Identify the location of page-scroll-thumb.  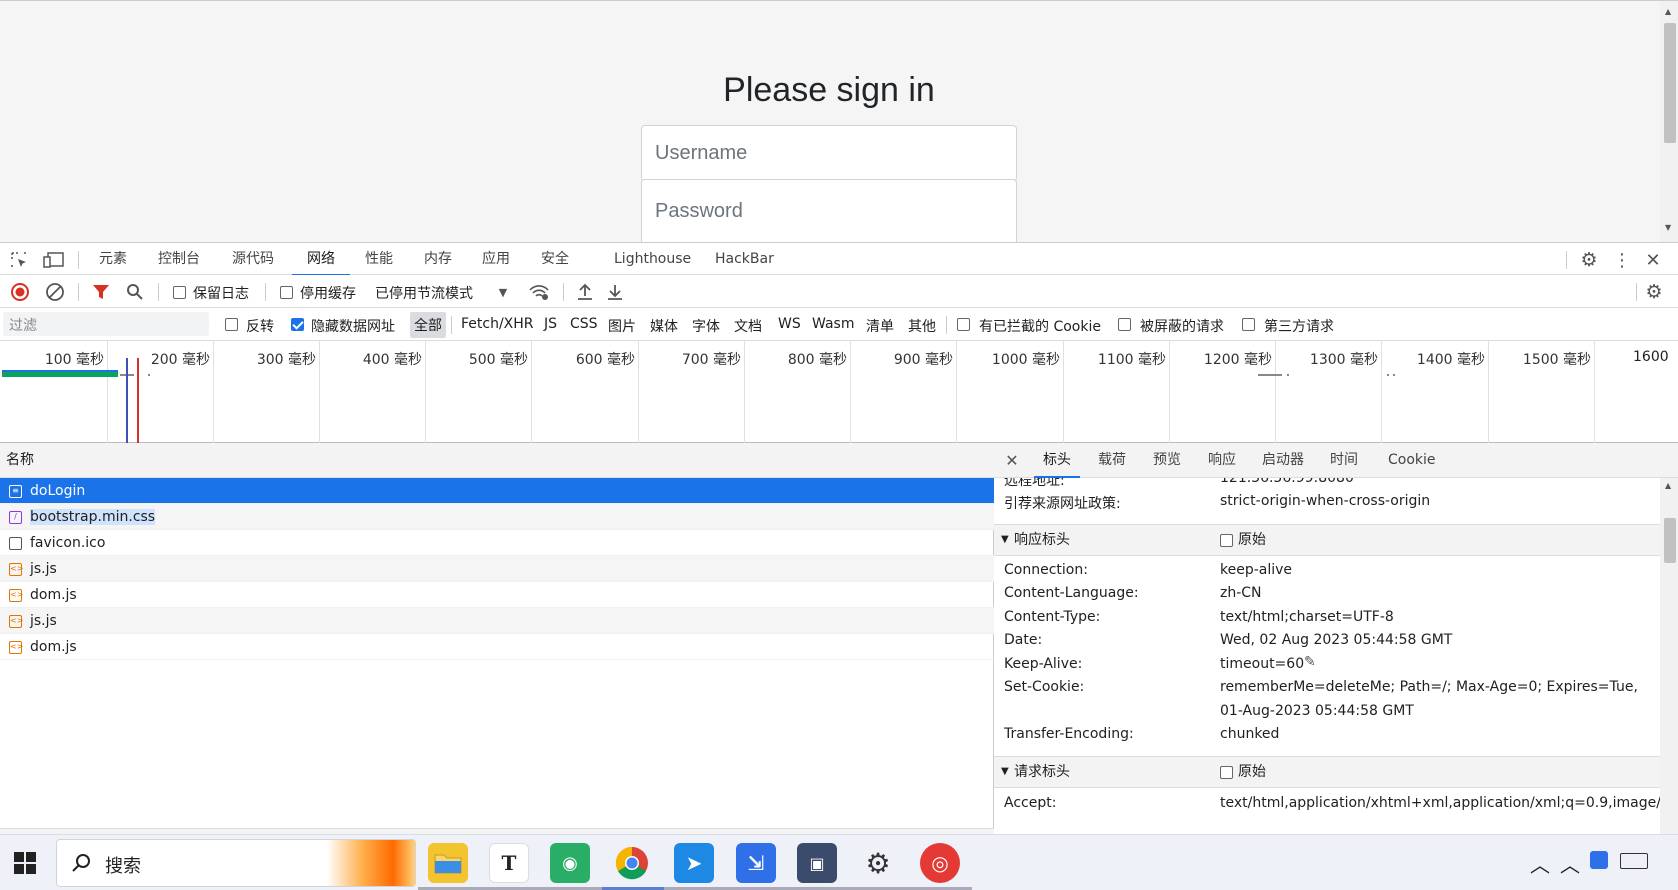
(1670, 83).